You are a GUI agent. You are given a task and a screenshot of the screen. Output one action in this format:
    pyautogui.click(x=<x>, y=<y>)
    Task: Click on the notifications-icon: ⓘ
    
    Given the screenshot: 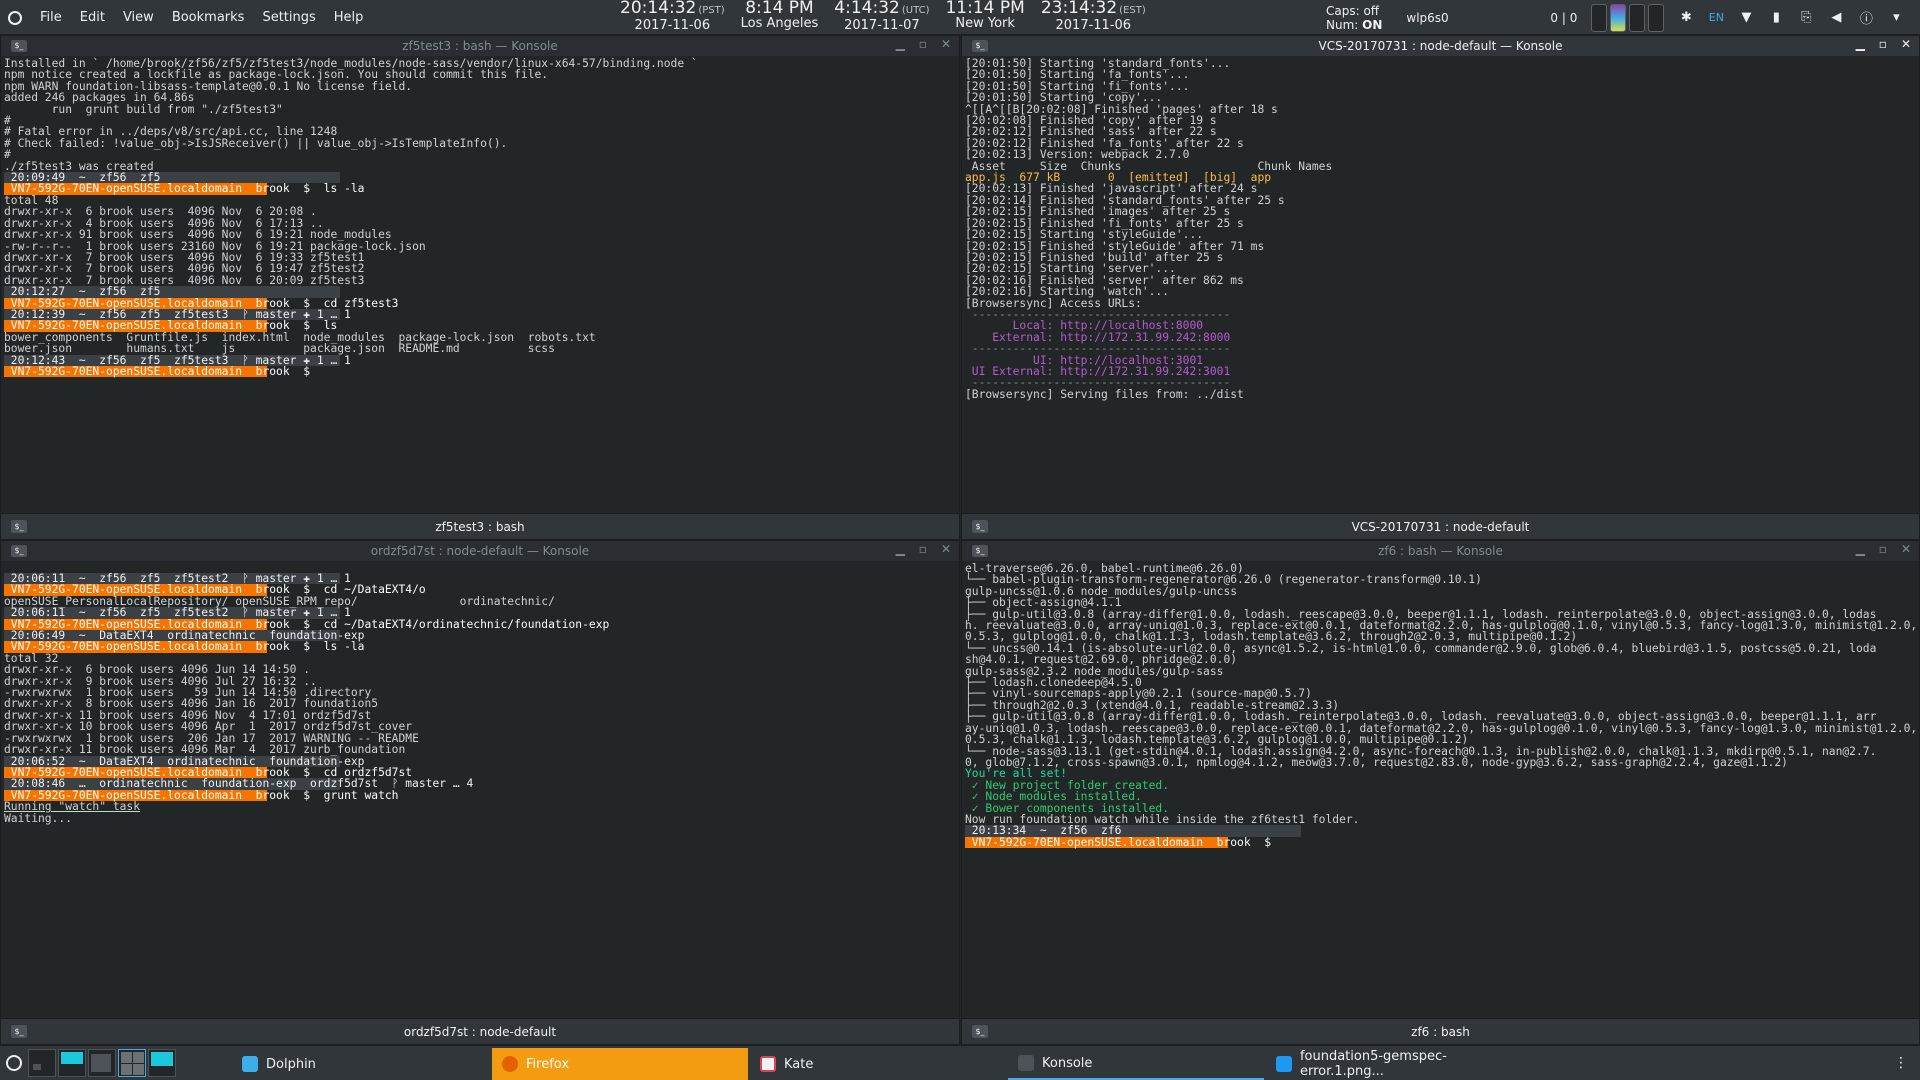 What is the action you would take?
    pyautogui.click(x=1866, y=18)
    